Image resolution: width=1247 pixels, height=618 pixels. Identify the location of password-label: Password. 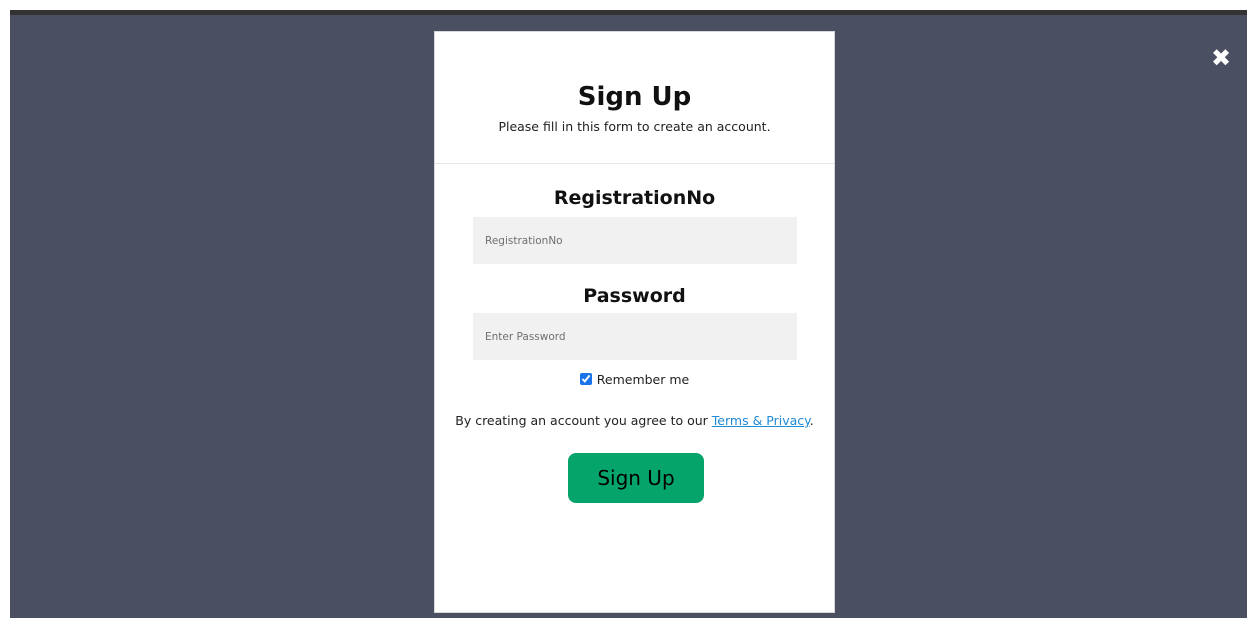
(634, 296).